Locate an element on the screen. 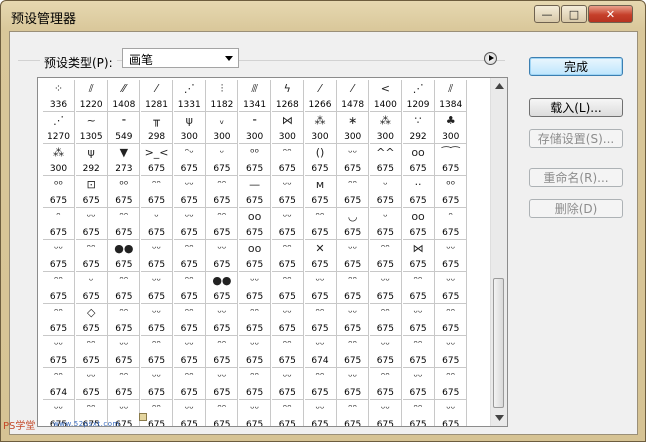  done-button: 完成 is located at coordinates (576, 66).